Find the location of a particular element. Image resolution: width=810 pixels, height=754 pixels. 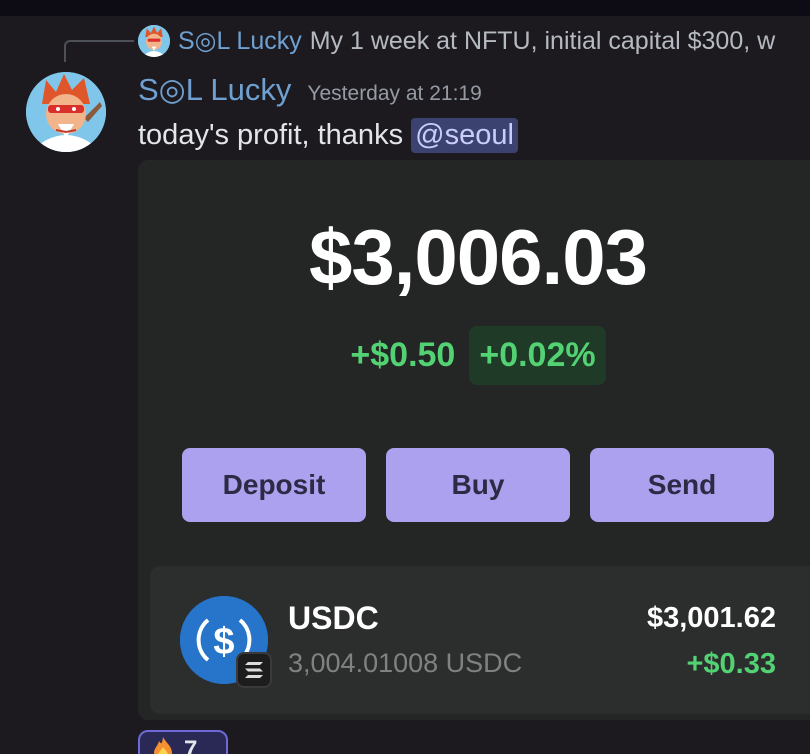

avatar is located at coordinates (66, 112).